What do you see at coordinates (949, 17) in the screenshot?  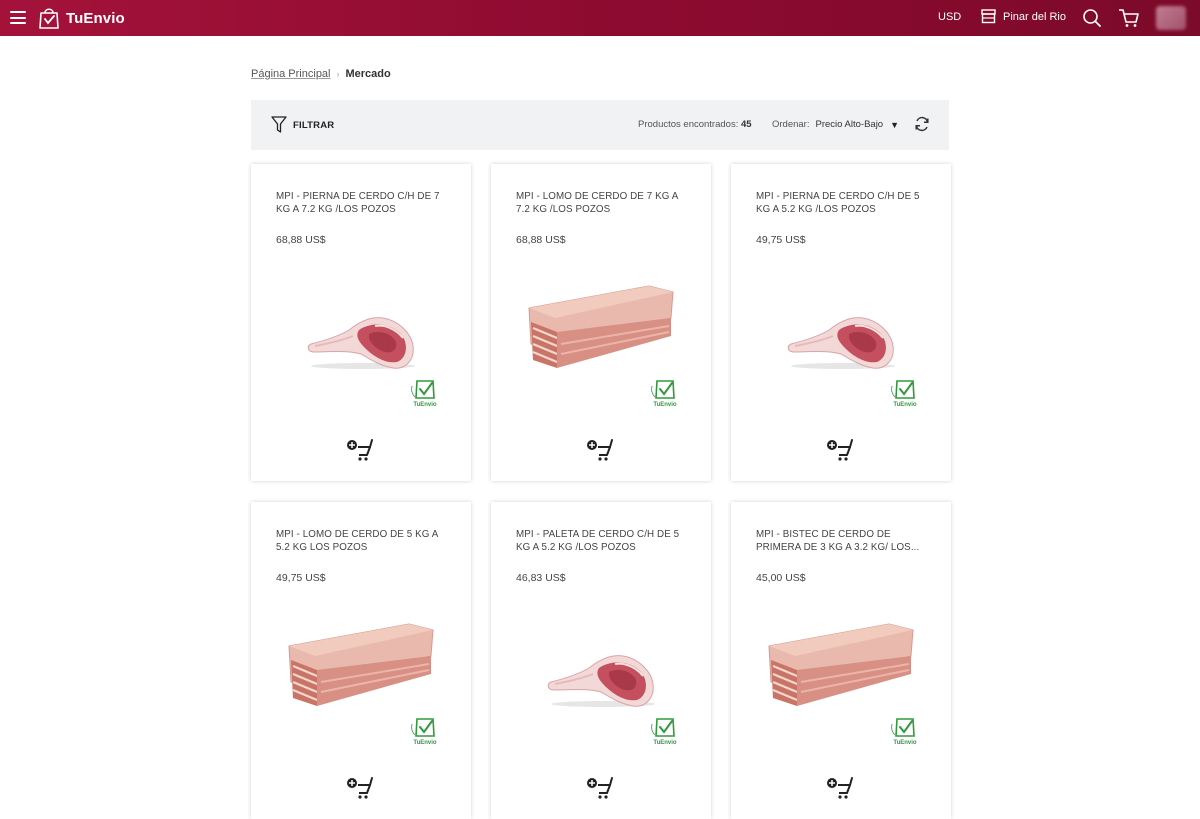 I see `currency-selector: USD` at bounding box center [949, 17].